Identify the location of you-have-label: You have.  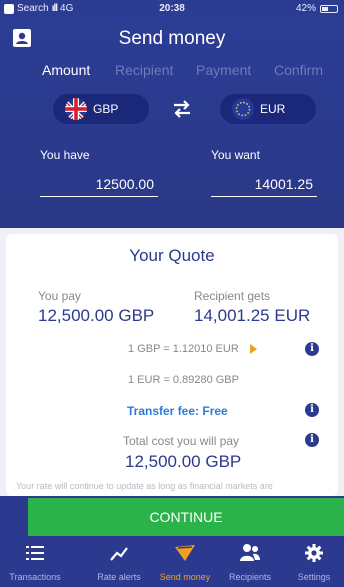
(65, 155).